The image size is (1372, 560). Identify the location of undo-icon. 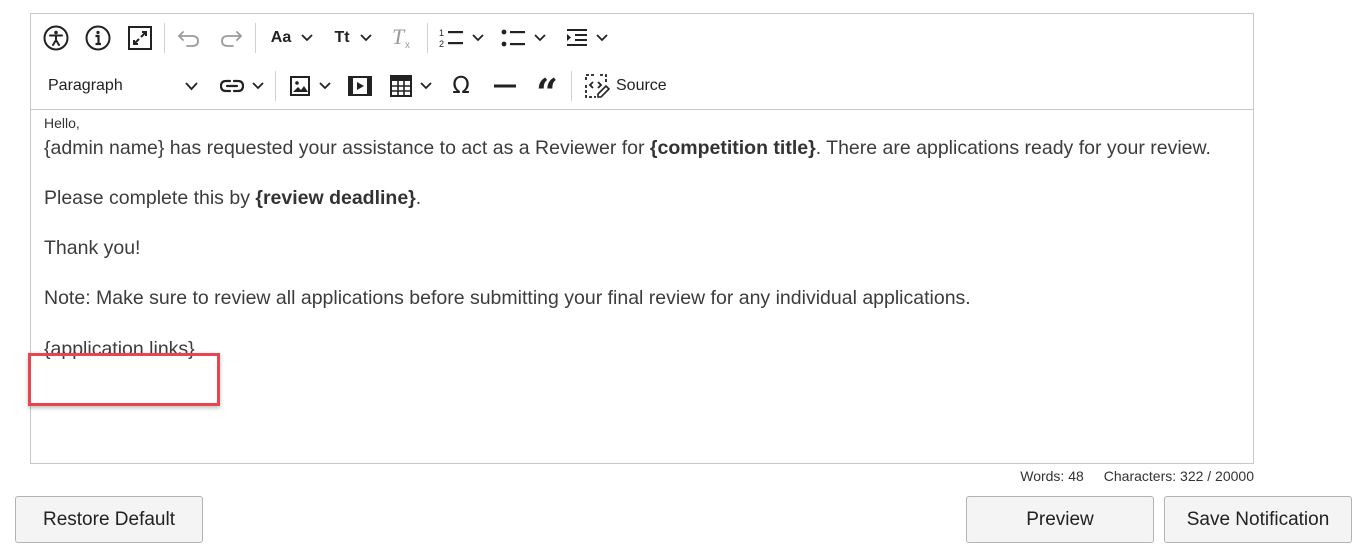
(189, 38).